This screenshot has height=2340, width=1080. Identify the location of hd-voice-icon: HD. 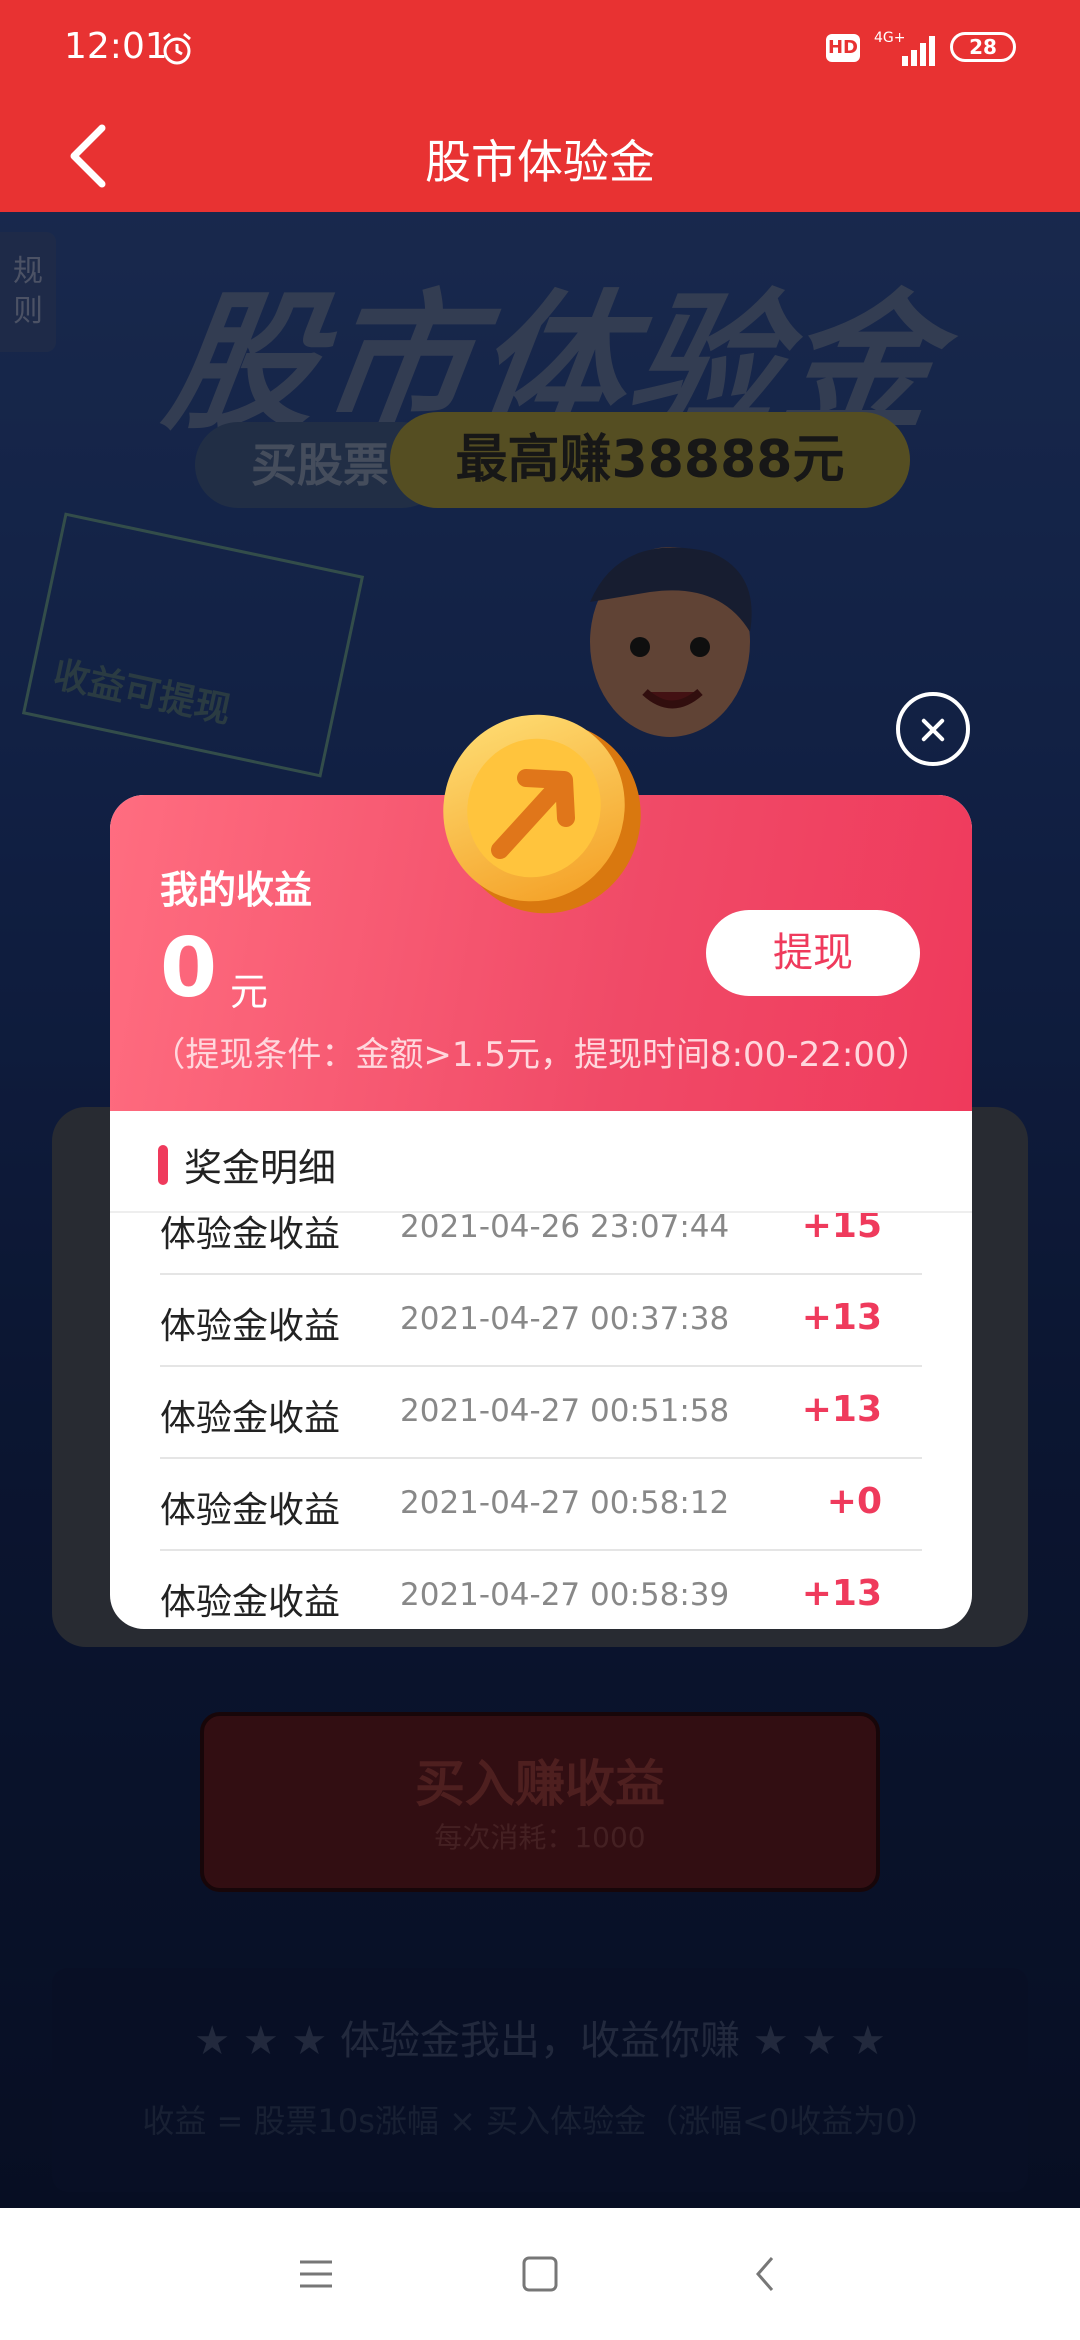
(843, 48).